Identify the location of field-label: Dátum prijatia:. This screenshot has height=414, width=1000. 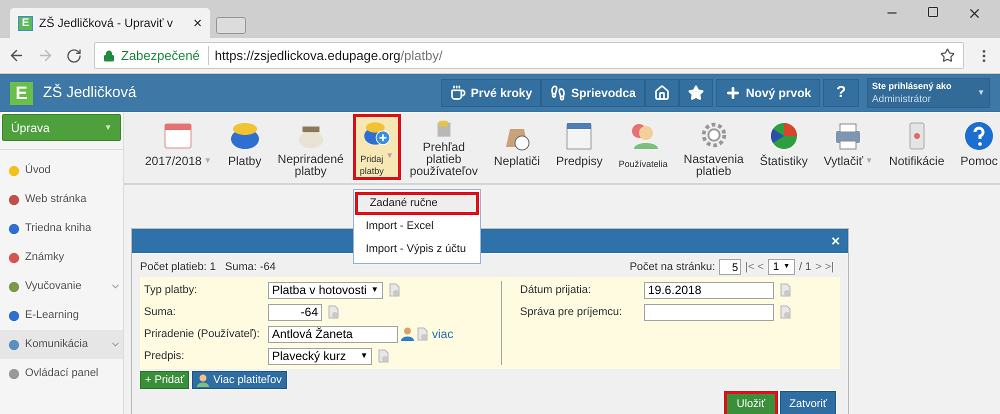
(556, 290).